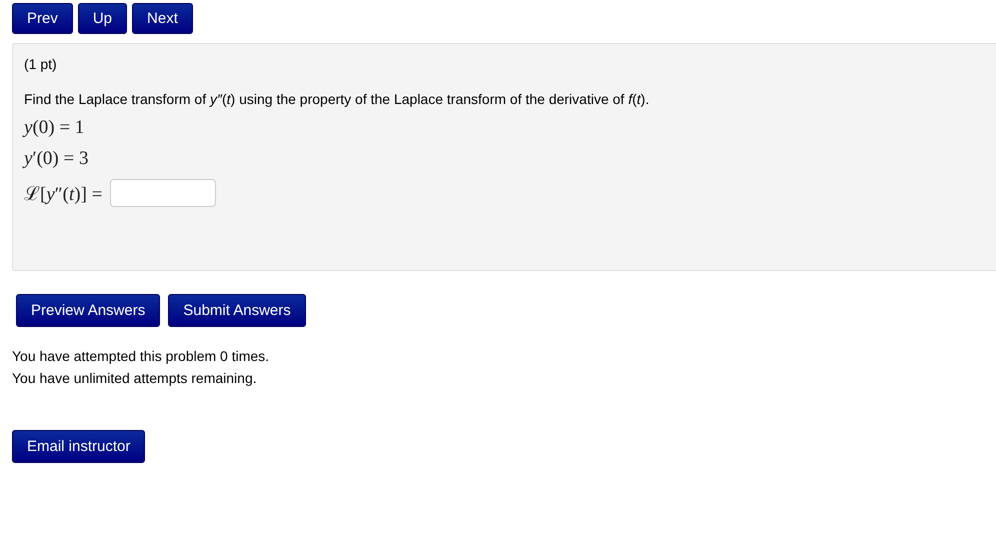 The height and width of the screenshot is (560, 996). I want to click on answer-field, so click(163, 193).